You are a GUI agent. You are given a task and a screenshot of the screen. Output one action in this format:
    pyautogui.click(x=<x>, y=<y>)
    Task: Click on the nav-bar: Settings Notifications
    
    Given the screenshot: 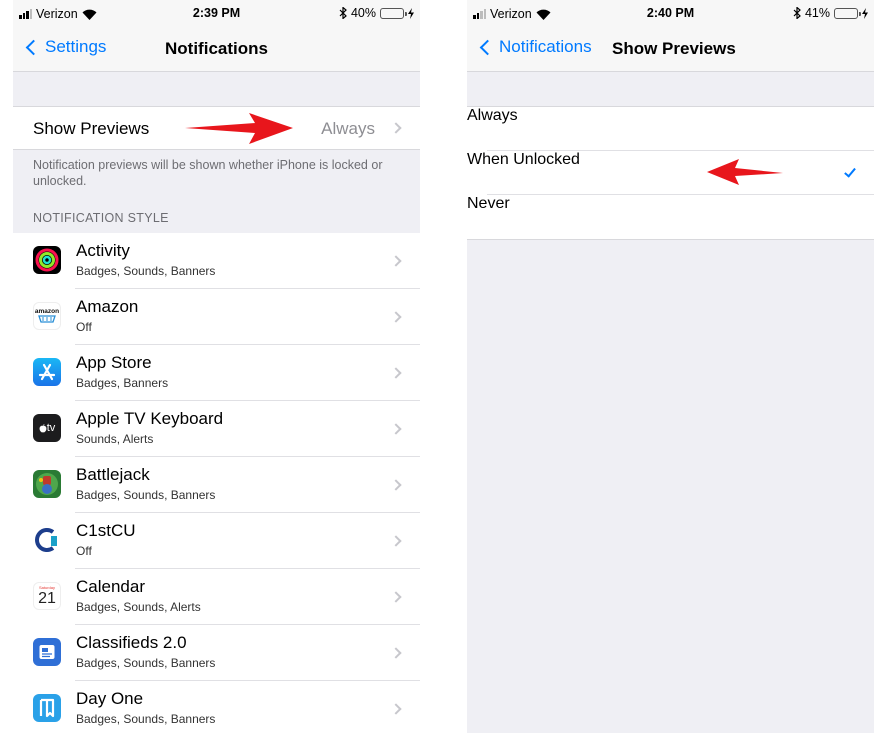 What is the action you would take?
    pyautogui.click(x=216, y=49)
    